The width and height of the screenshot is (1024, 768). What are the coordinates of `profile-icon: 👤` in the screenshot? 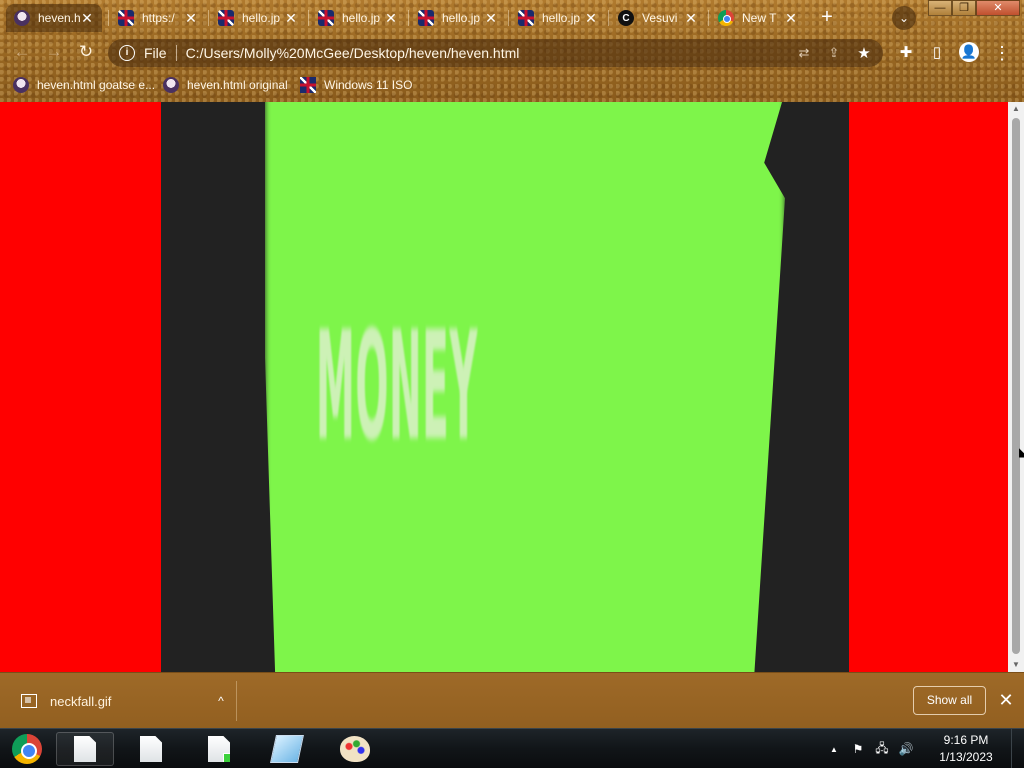 It's located at (969, 52).